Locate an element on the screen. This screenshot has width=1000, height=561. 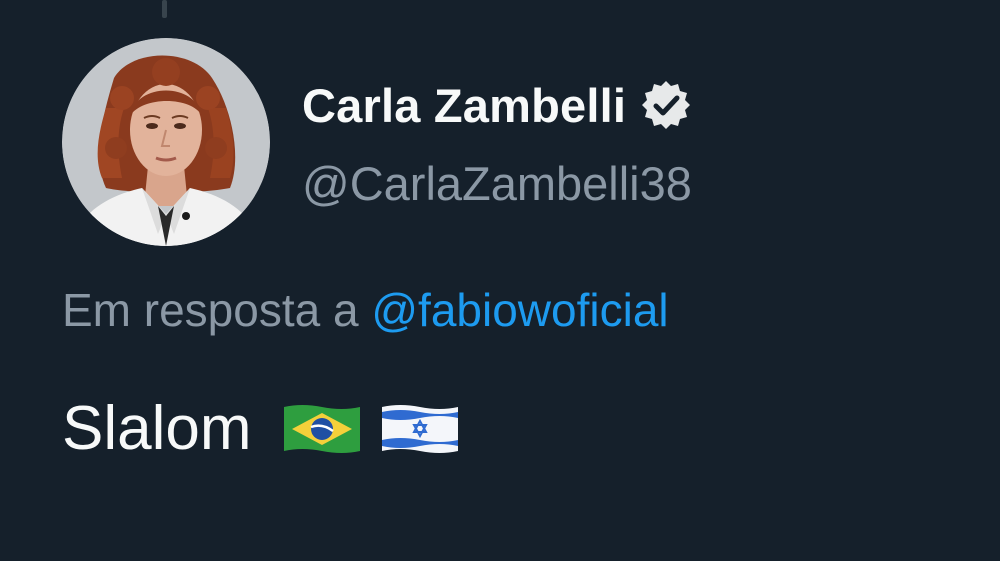
reply-prefix: Em resposta a is located at coordinates (210, 310).